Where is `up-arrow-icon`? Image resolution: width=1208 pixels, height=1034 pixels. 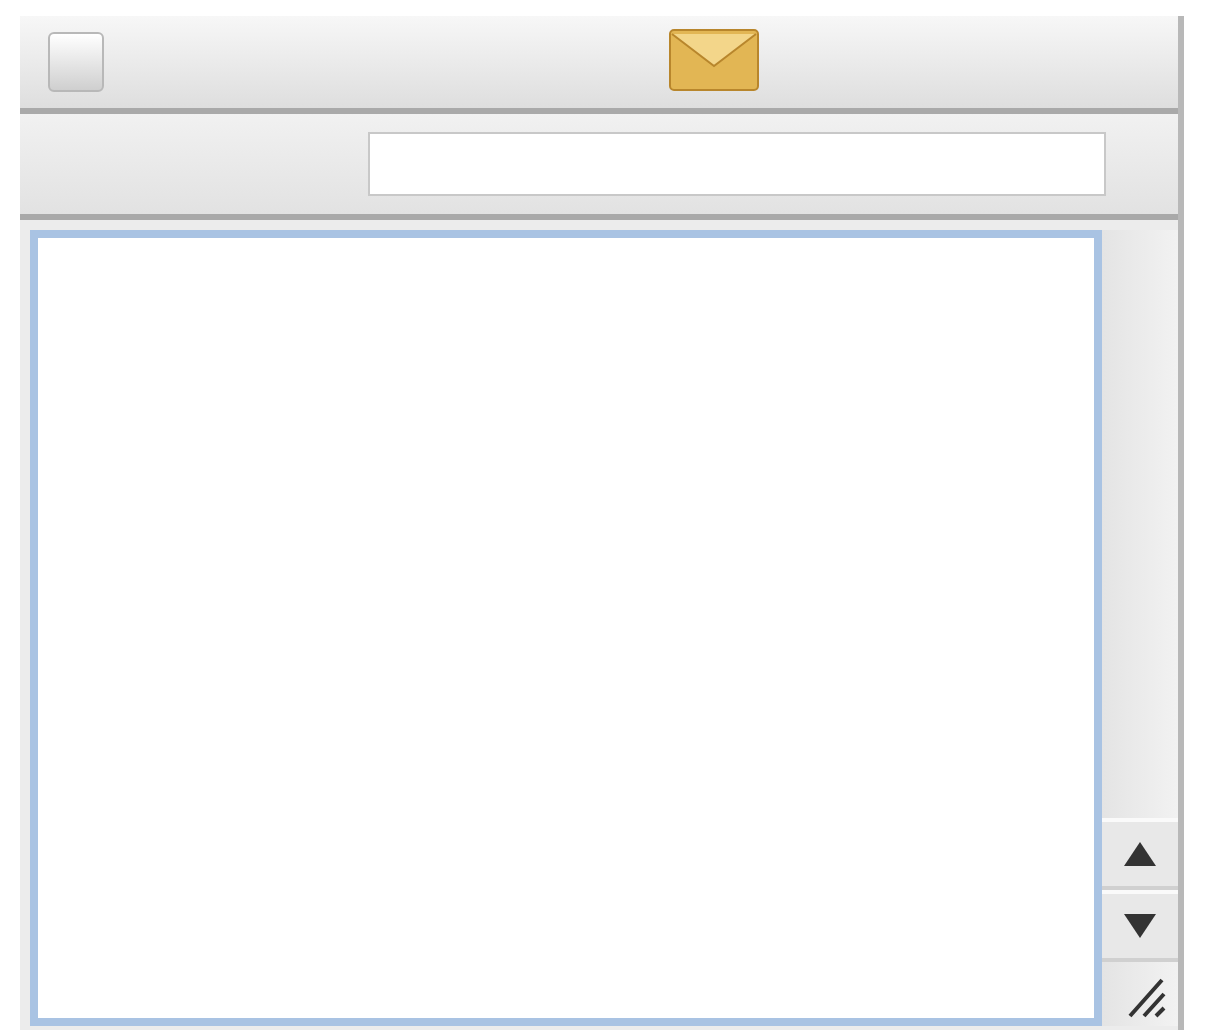 up-arrow-icon is located at coordinates (1140, 854).